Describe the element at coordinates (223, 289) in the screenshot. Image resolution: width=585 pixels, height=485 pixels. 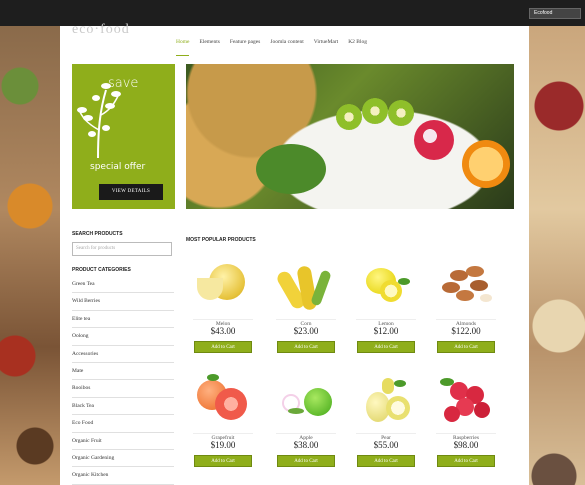
I see `melon-icon` at that location.